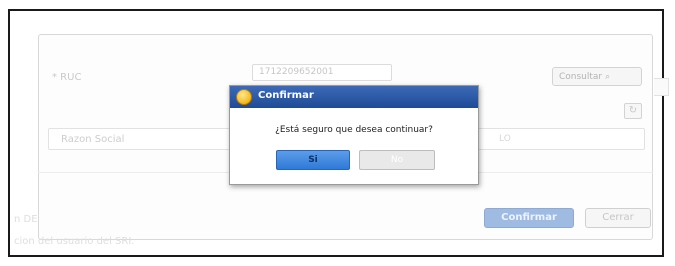  I want to click on footer-text-1: n DE, so click(26, 219).